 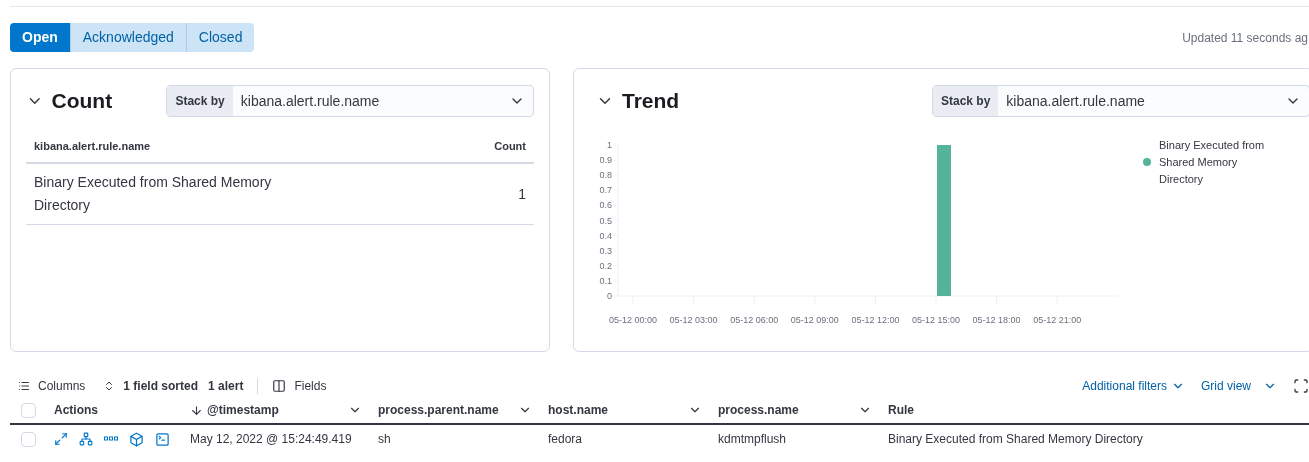 What do you see at coordinates (279, 386) in the screenshot?
I see `columns-icon` at bounding box center [279, 386].